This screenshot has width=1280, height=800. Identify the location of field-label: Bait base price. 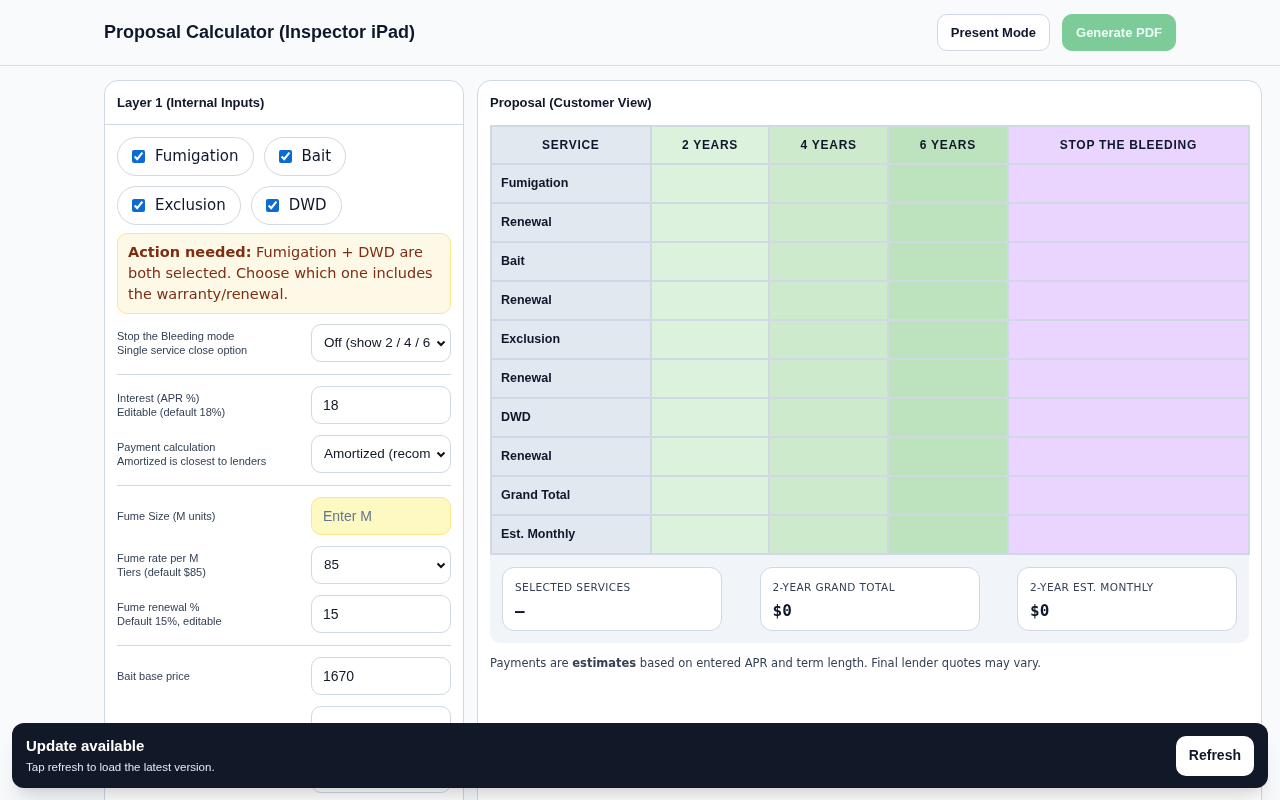
(154, 676).